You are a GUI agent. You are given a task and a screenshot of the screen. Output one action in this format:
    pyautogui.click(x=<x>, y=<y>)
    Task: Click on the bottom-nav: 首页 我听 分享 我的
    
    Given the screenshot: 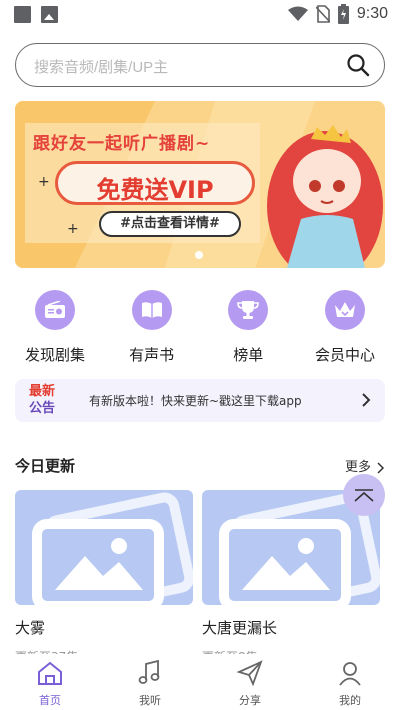 What is the action you would take?
    pyautogui.click(x=200, y=682)
    